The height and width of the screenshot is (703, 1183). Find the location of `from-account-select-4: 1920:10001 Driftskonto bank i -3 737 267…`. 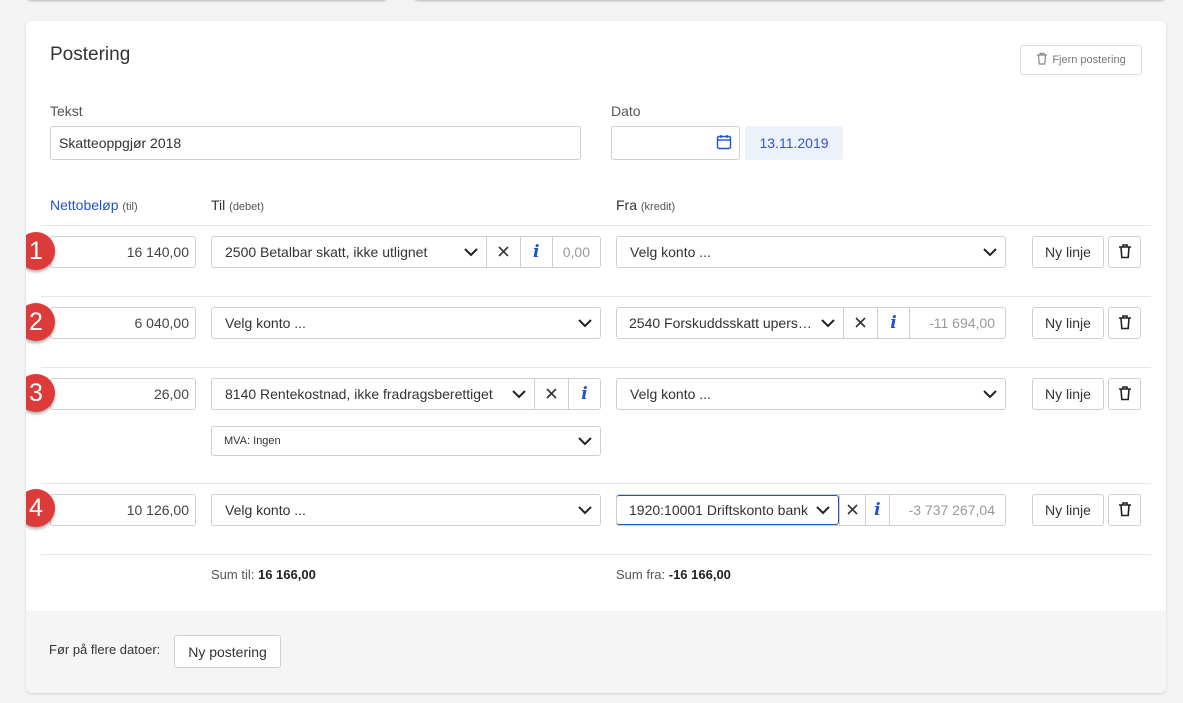

from-account-select-4: 1920:10001 Driftskonto bank i -3 737 267… is located at coordinates (811, 510).